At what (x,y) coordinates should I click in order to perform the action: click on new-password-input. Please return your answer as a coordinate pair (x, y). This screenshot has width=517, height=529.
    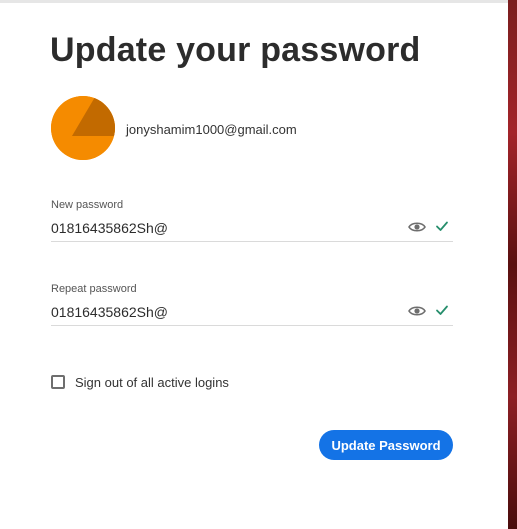
    Looking at the image, I should click on (226, 228).